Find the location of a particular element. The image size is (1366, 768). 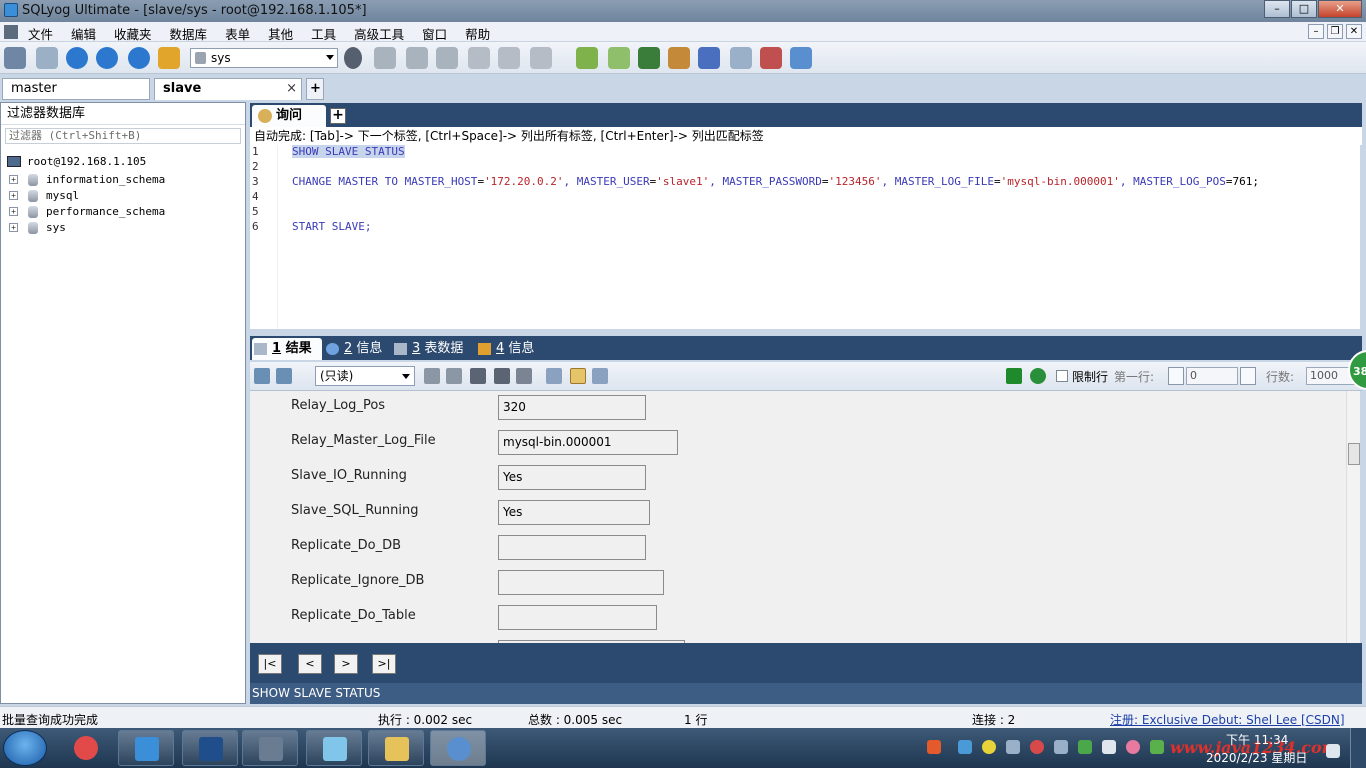

field-value: 320 is located at coordinates (572, 407).